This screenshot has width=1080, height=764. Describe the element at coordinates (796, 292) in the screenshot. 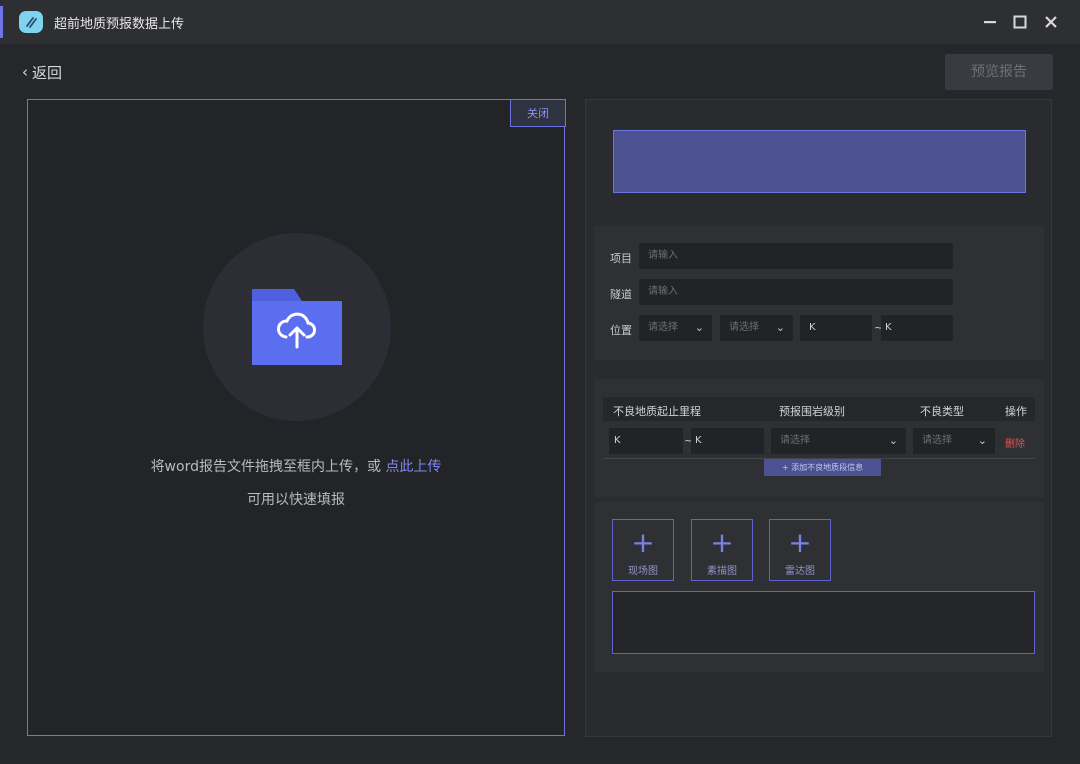

I see `tunnel-input: 请输入` at that location.